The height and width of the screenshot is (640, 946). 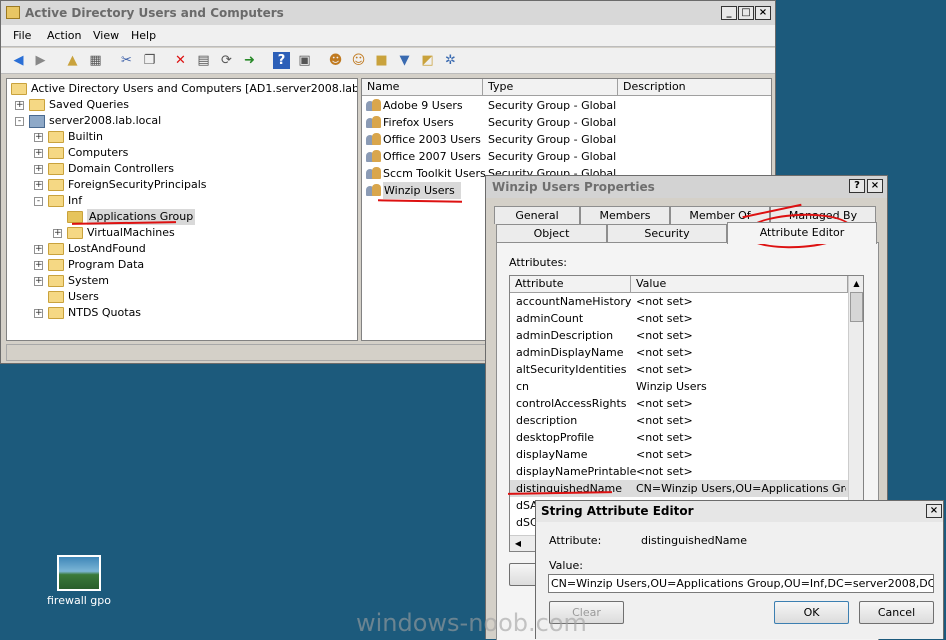 What do you see at coordinates (79, 583) in the screenshot?
I see `desktop-icon-firewall-gpo: firewall gpo` at bounding box center [79, 583].